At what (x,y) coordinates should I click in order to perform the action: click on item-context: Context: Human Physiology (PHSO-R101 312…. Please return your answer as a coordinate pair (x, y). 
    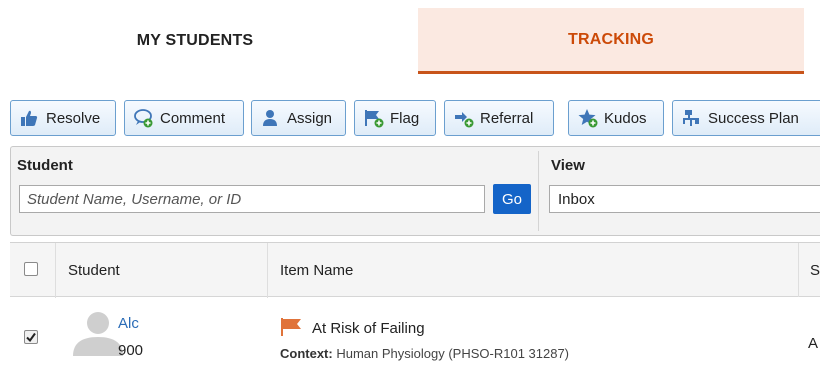
    Looking at the image, I should click on (424, 353).